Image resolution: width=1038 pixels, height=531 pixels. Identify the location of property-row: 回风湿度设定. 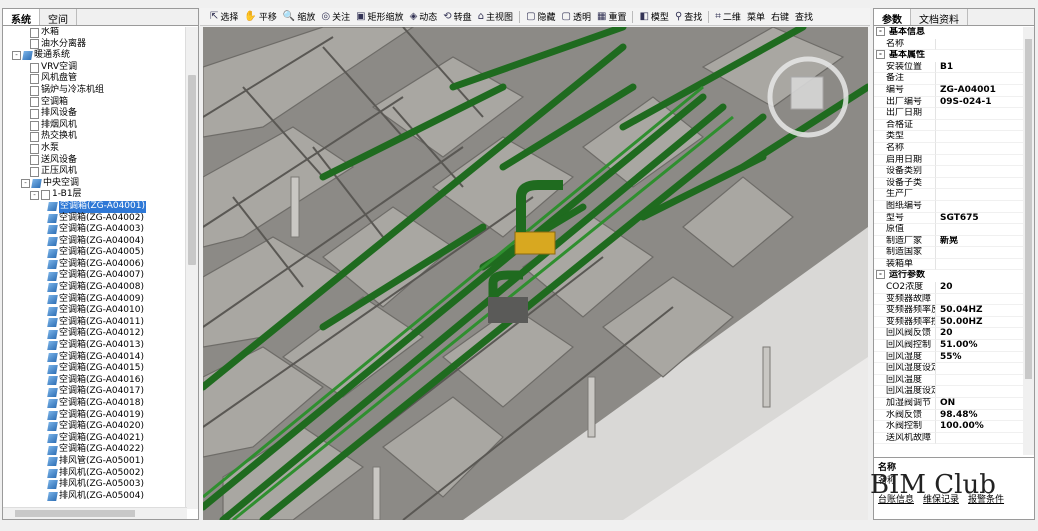
(949, 369).